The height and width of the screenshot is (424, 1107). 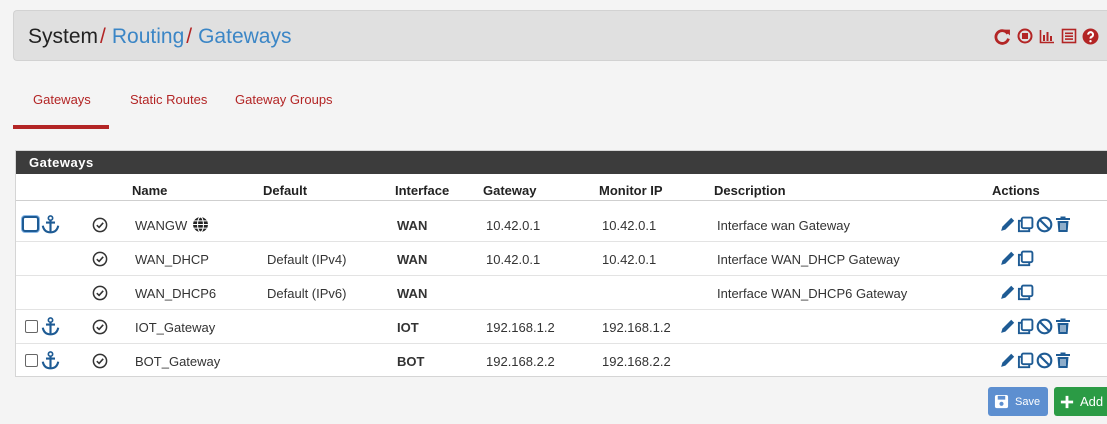 I want to click on add-button: Add, so click(x=1080, y=401).